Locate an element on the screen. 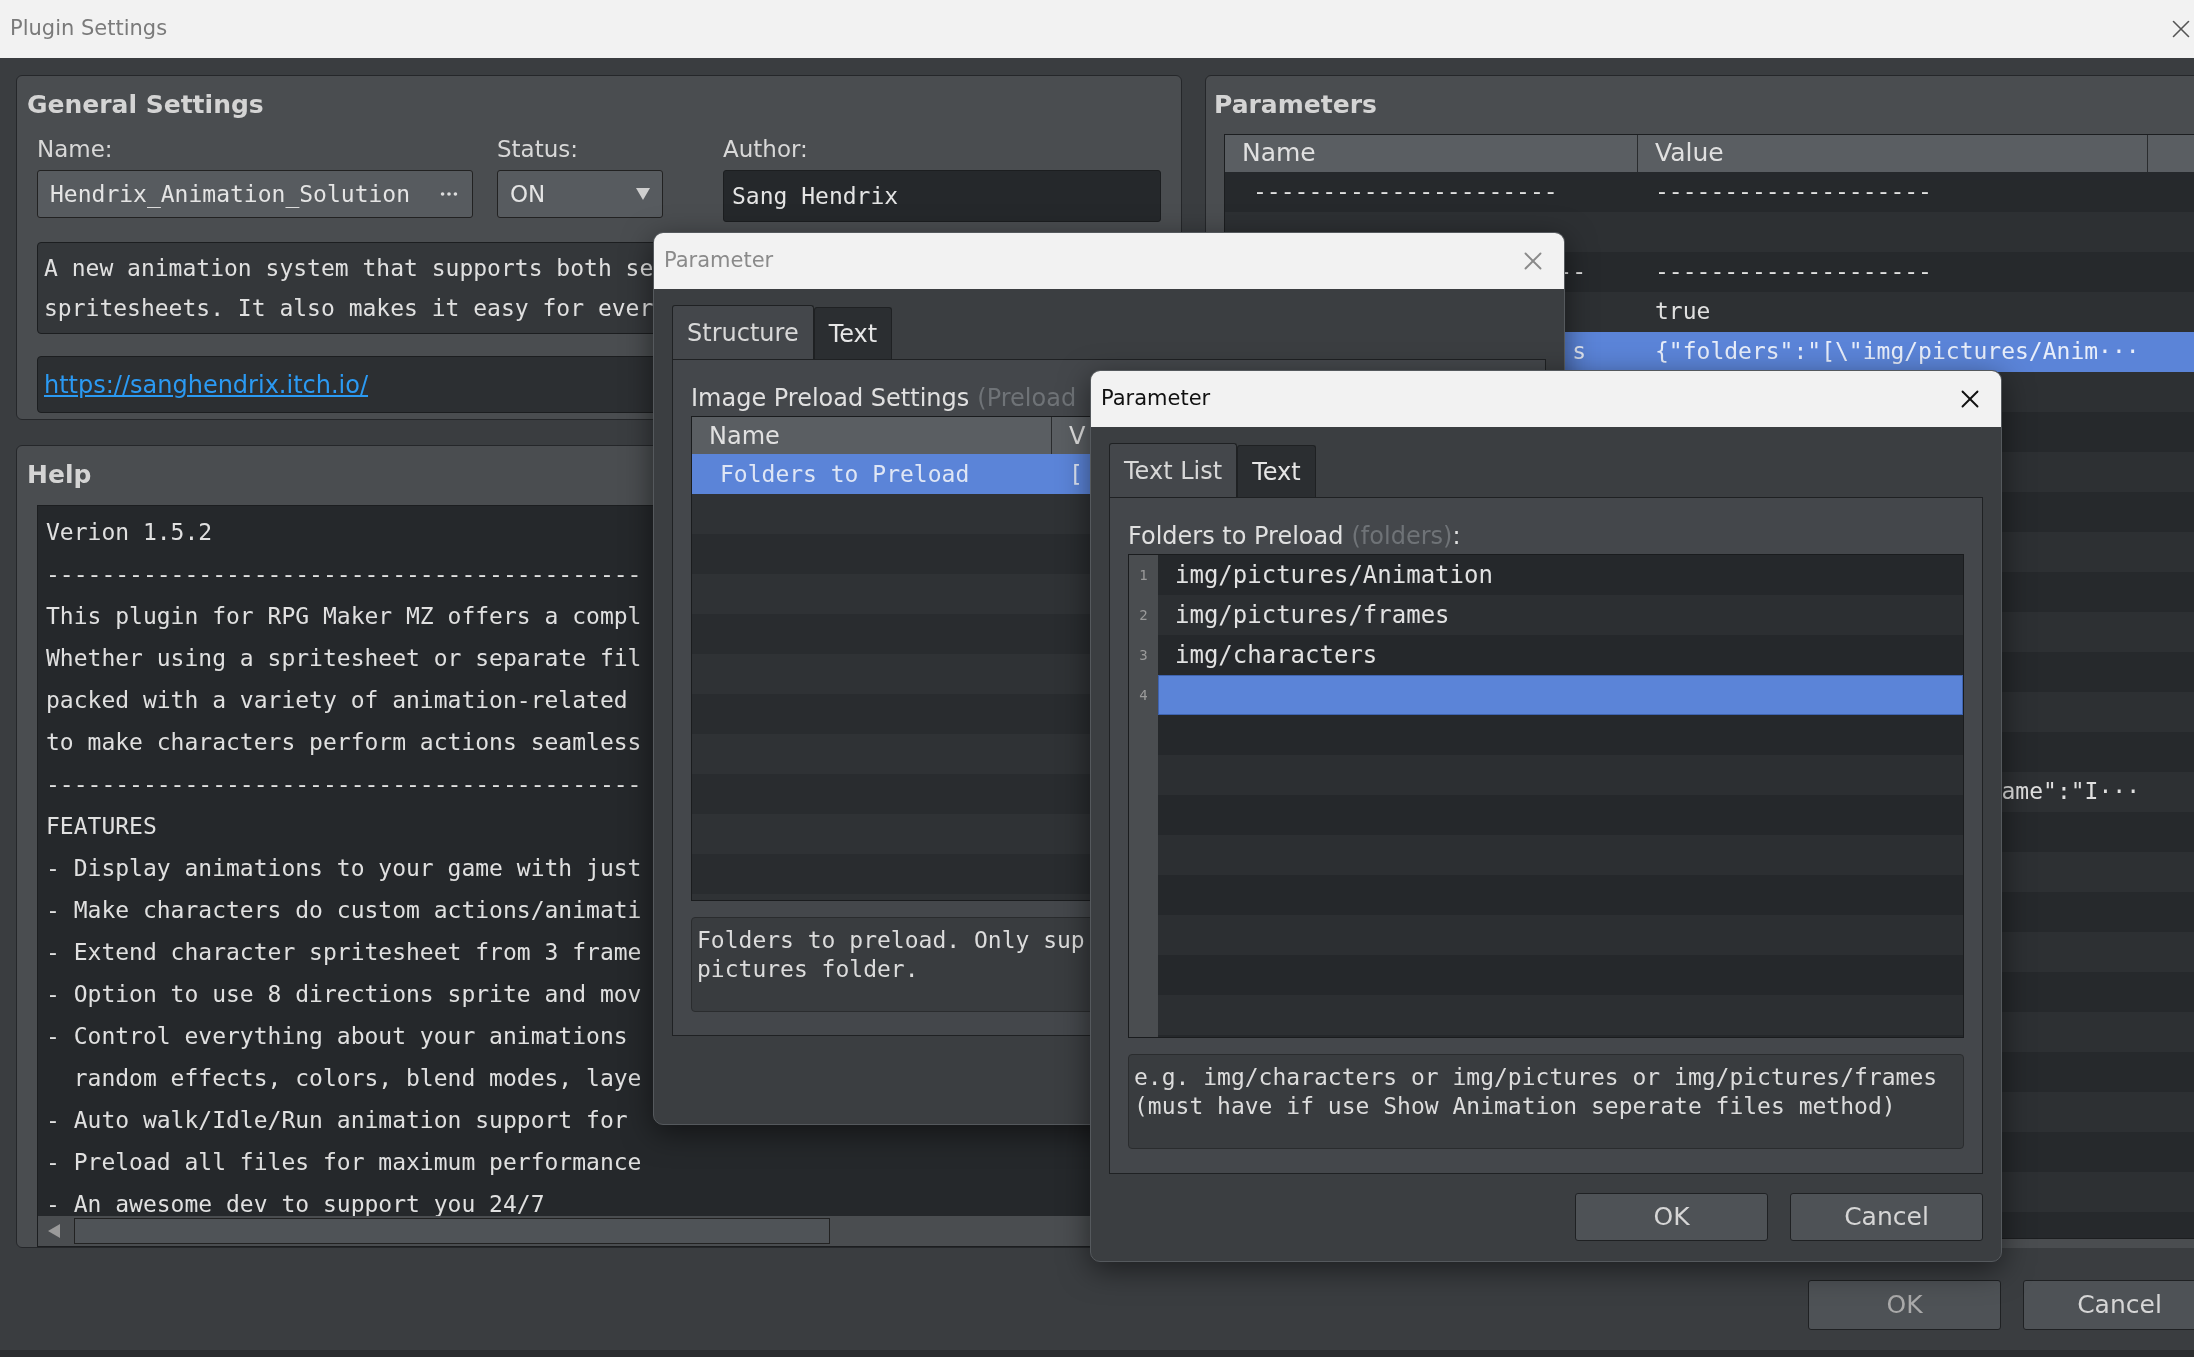 The height and width of the screenshot is (1357, 2194). line-number: 4 is located at coordinates (1143, 695).